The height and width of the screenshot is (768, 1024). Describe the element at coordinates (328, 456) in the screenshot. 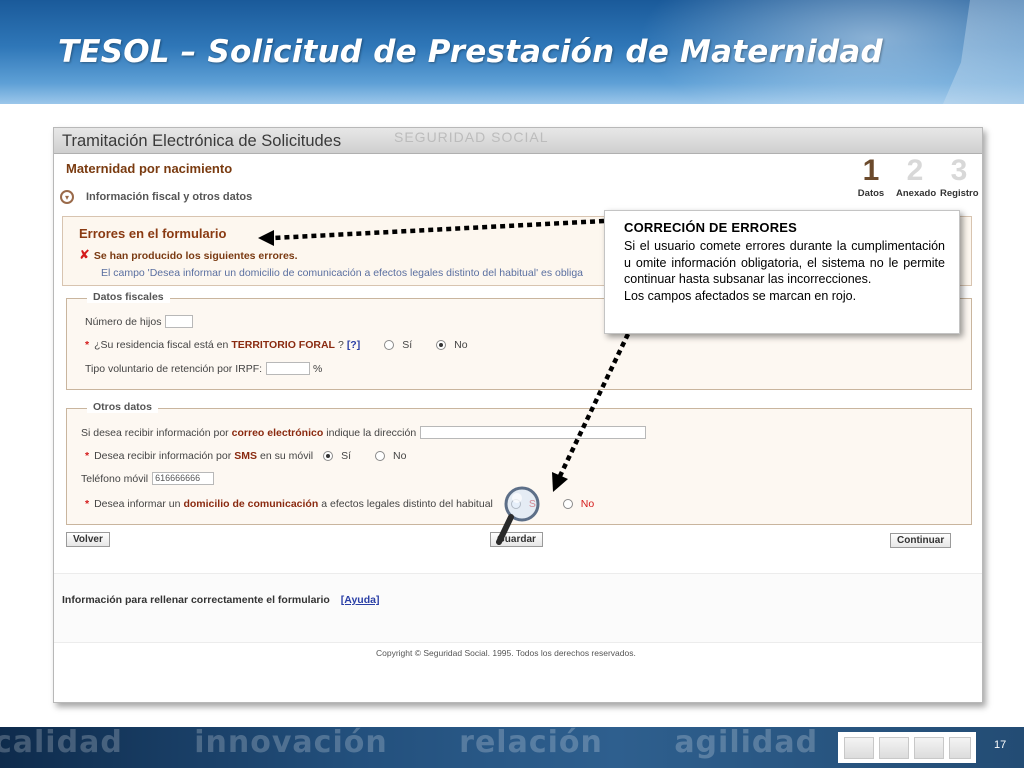

I see `sms-yes-radio` at that location.